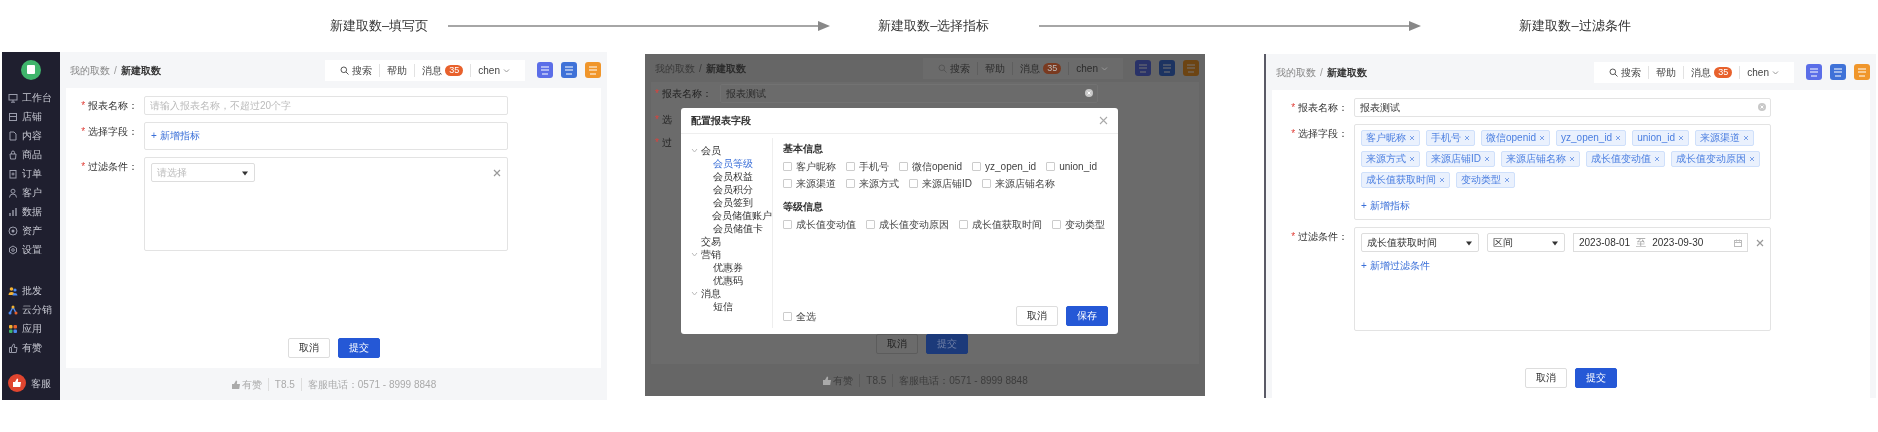 This screenshot has width=1878, height=432. I want to click on sidebar-item: 内容, so click(25, 135).